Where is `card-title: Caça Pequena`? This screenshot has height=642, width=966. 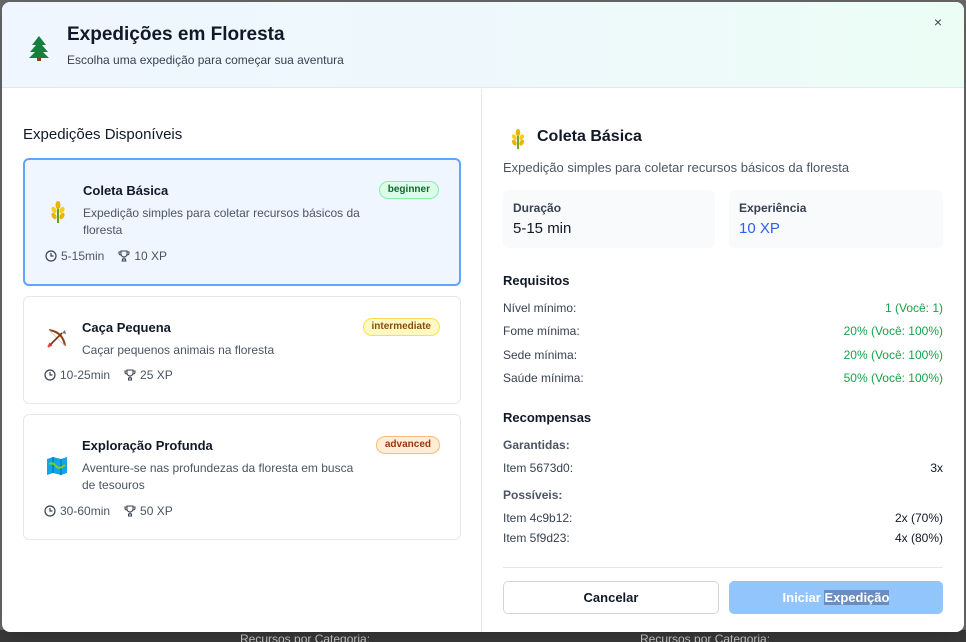 card-title: Caça Pequena is located at coordinates (126, 327).